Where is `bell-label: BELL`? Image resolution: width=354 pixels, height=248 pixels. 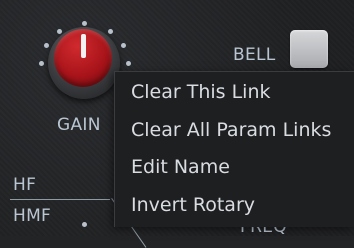 bell-label: BELL is located at coordinates (254, 55).